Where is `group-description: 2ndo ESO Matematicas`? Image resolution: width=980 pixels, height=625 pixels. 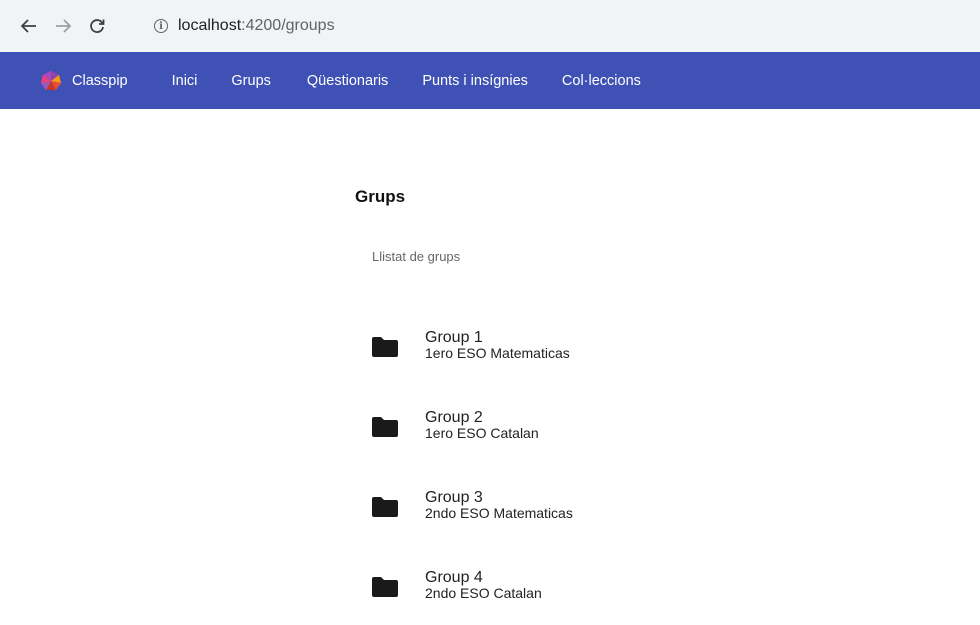 group-description: 2ndo ESO Matematicas is located at coordinates (499, 512).